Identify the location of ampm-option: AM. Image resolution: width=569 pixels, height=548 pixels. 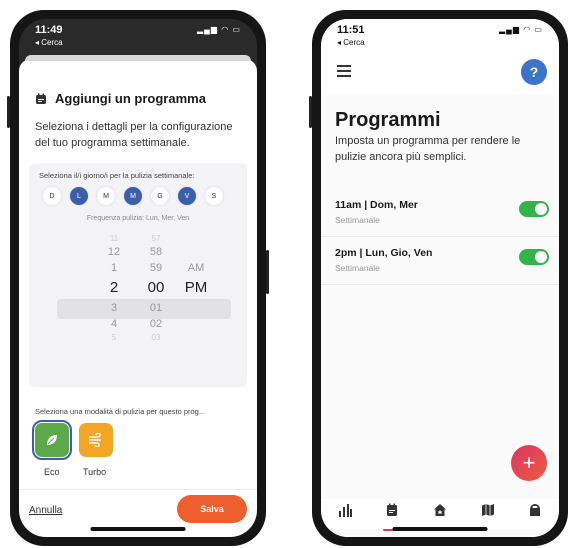
(196, 268).